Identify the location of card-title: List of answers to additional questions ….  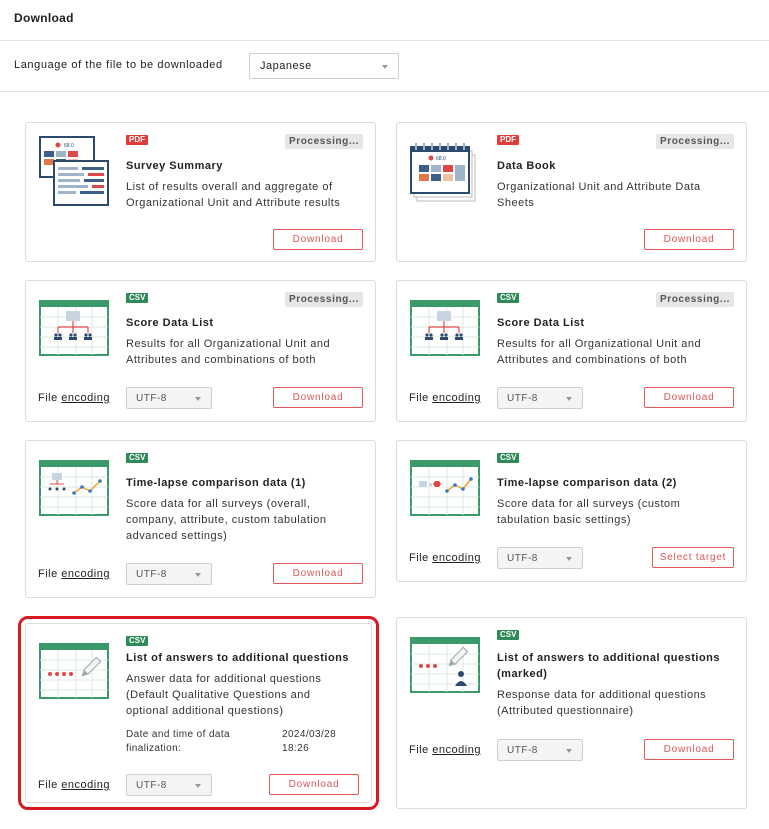
(609, 666).